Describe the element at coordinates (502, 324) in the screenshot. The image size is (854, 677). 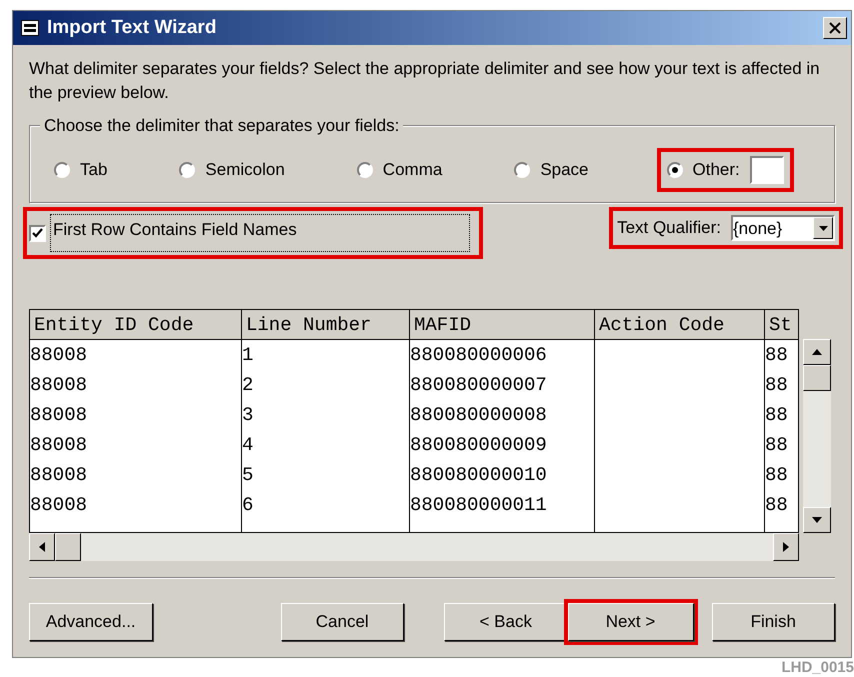
I see `column-header: MAFID` at that location.